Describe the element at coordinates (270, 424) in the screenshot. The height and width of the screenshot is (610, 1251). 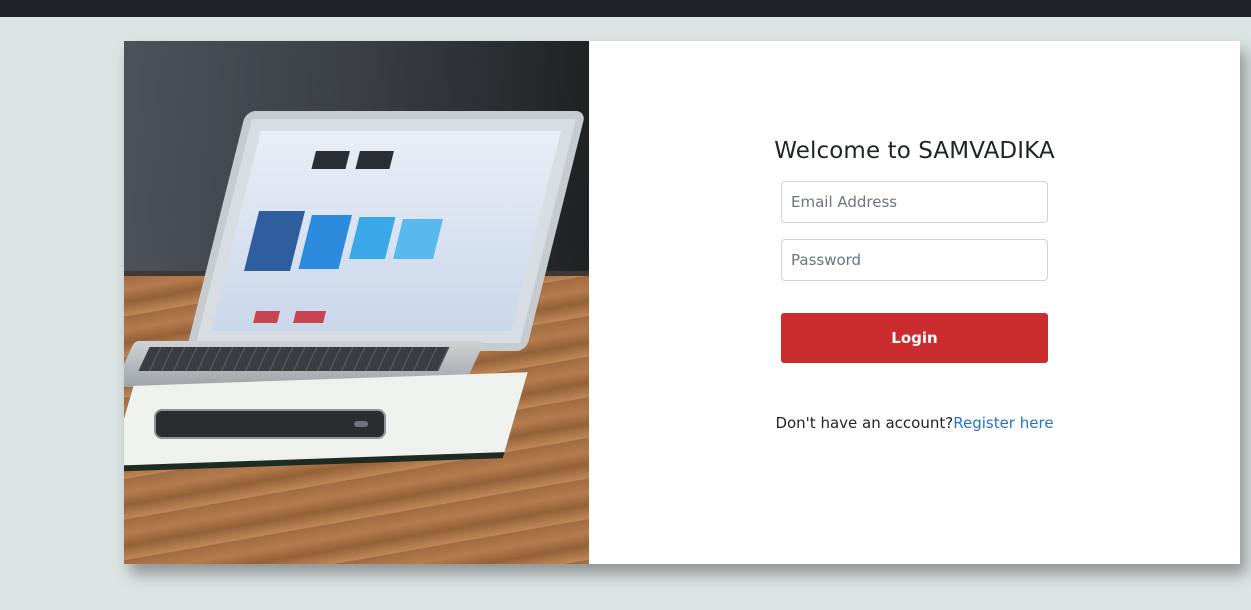
I see `photo-phone` at that location.